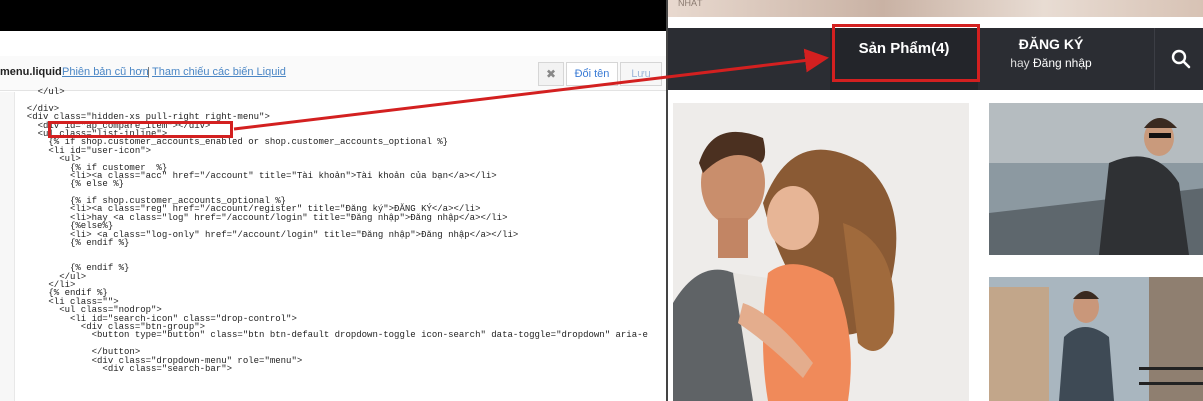 The image size is (1203, 401). I want to click on file-name: menu.liquid, so click(31, 72).